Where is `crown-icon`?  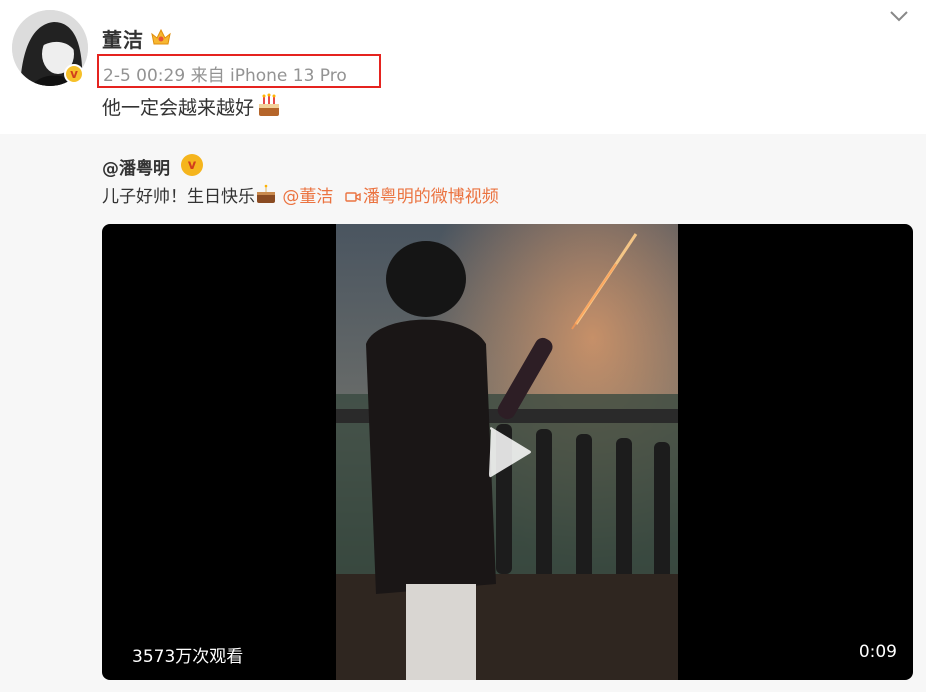
crown-icon is located at coordinates (161, 36).